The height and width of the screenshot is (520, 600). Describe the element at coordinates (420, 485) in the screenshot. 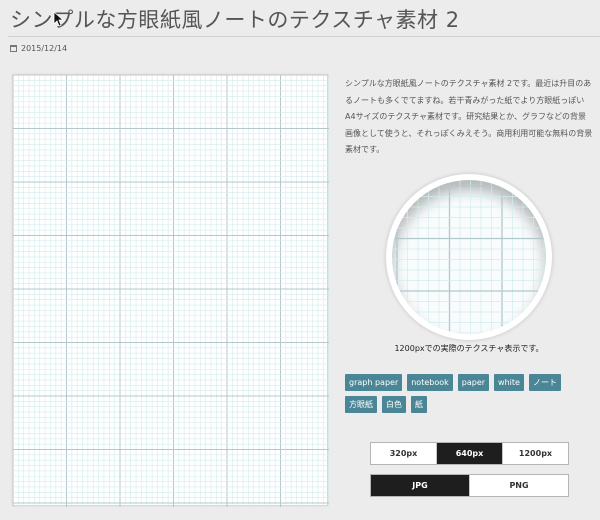

I see `format-jpg-button: JPG` at that location.